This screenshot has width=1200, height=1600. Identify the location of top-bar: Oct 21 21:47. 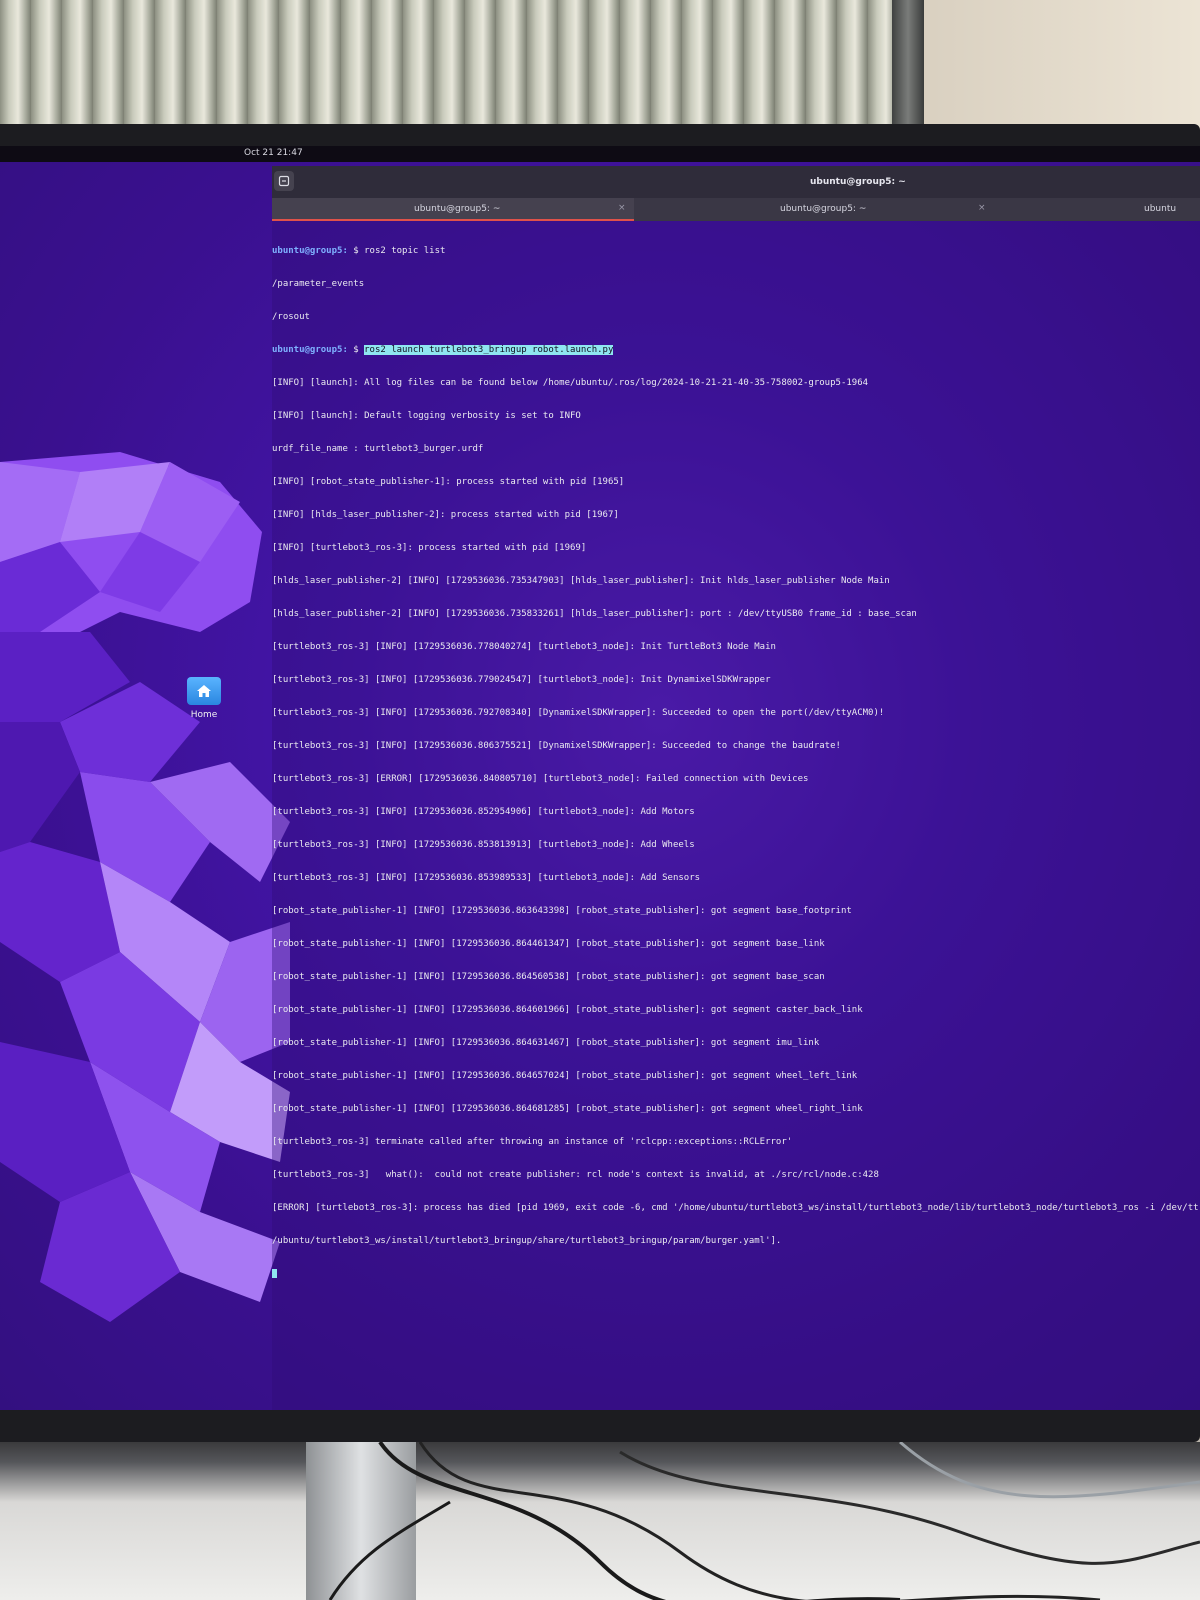
(600, 154).